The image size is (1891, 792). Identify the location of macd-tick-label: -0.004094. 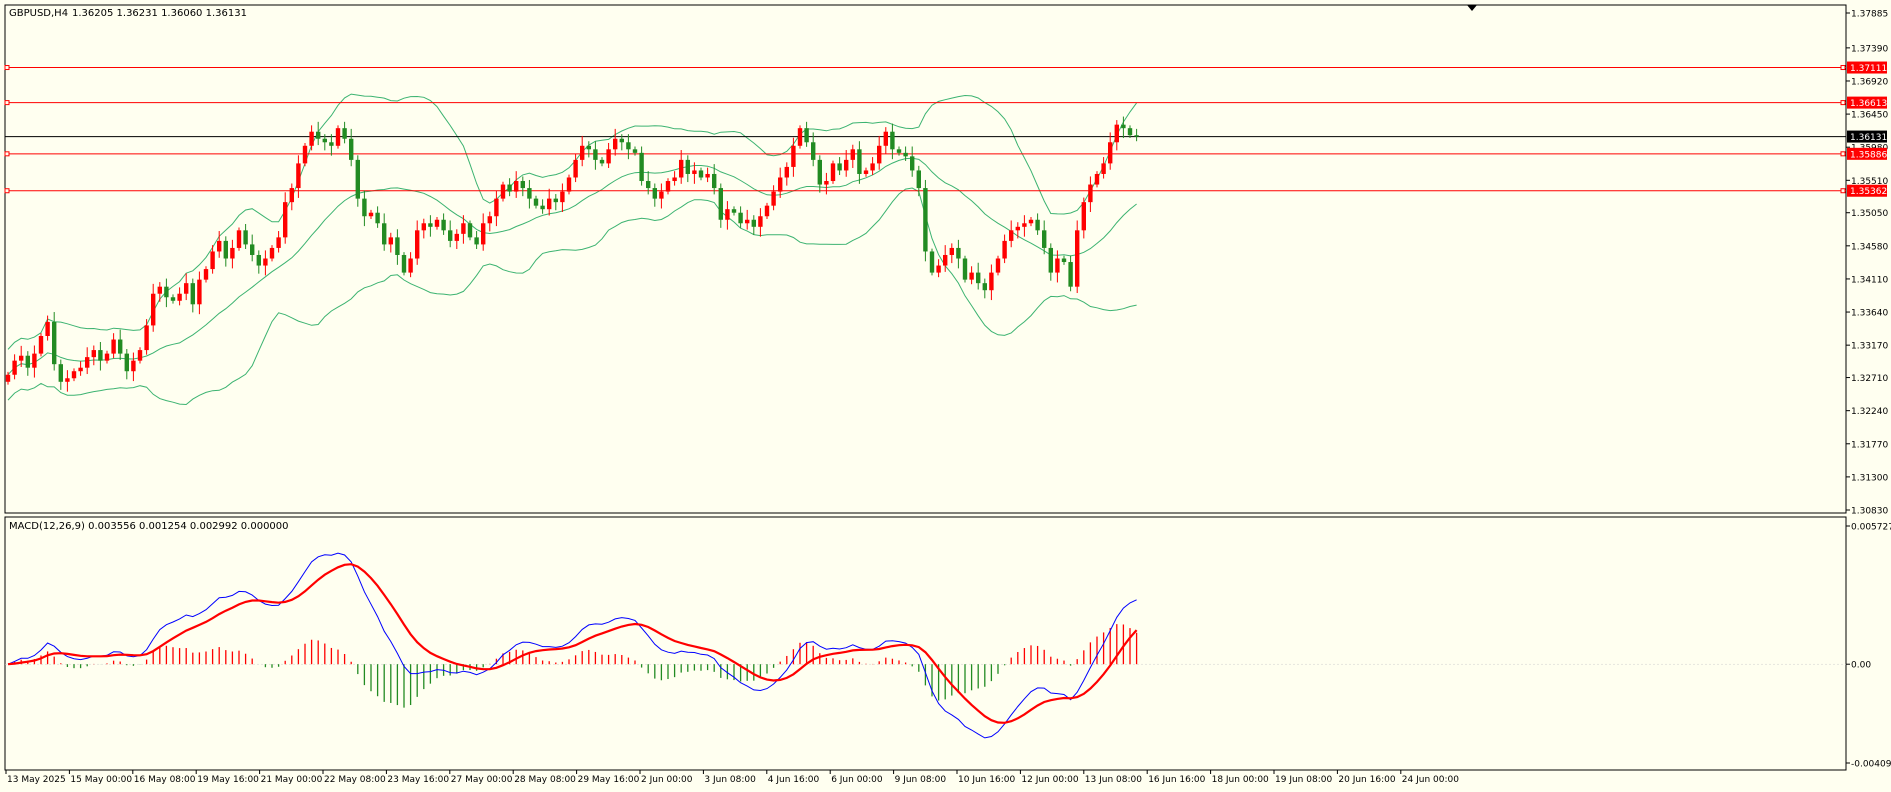
(1871, 765).